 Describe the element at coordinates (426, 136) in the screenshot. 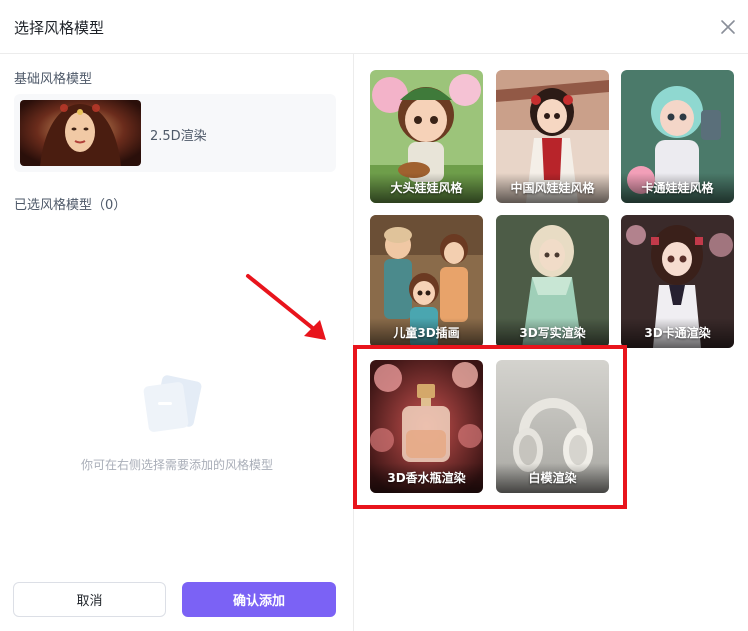

I see `style-card-big-head-doll: 大头娃娃风格` at that location.